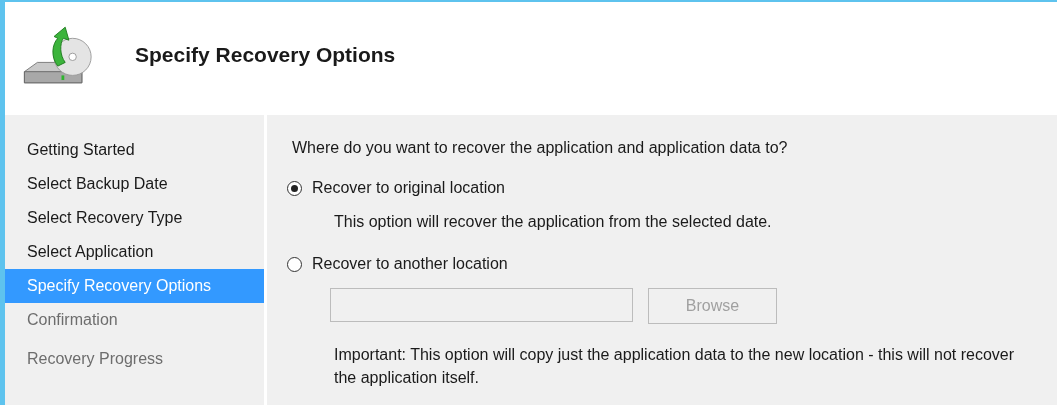 The height and width of the screenshot is (405, 1057). Describe the element at coordinates (134, 184) in the screenshot. I see `step-item: Select Backup Date` at that location.